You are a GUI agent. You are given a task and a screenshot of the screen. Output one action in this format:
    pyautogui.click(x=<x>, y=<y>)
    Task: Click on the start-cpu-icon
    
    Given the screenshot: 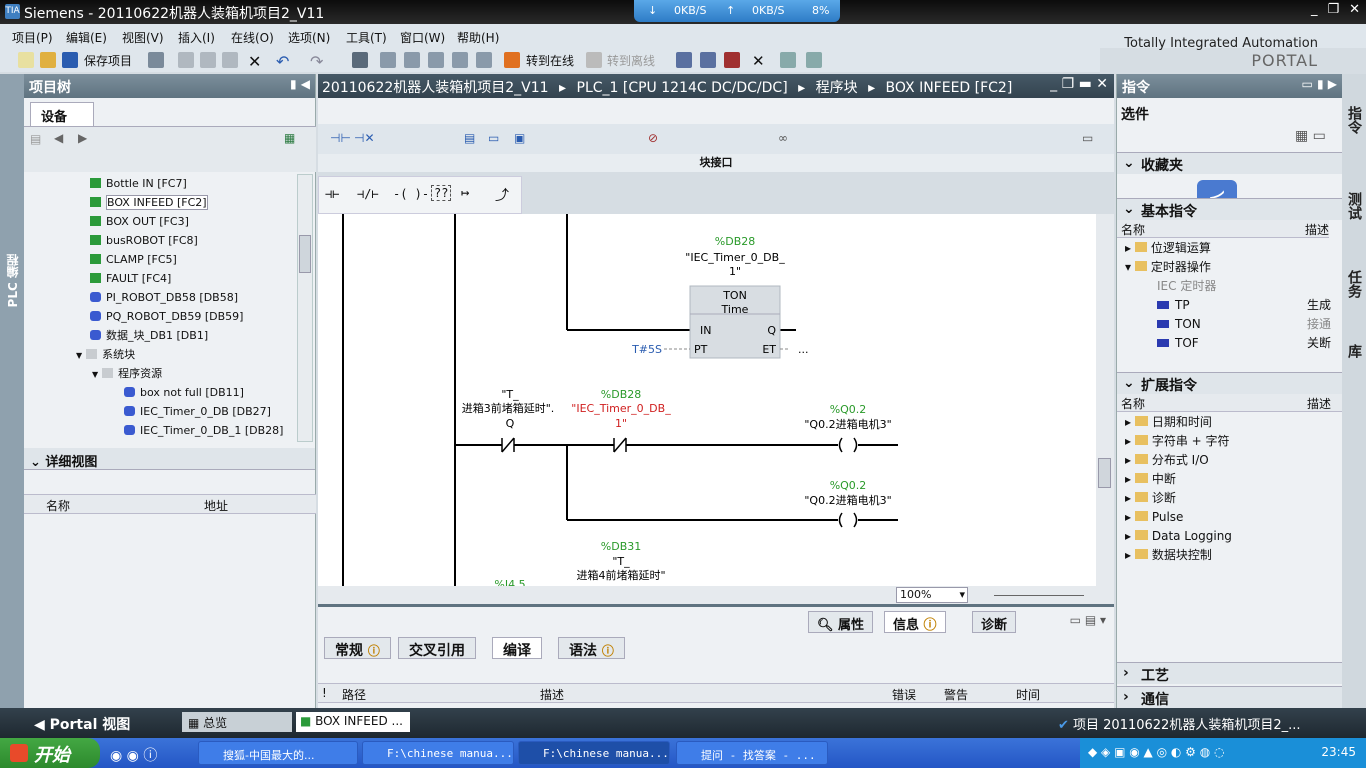 What is the action you would take?
    pyautogui.click(x=460, y=60)
    